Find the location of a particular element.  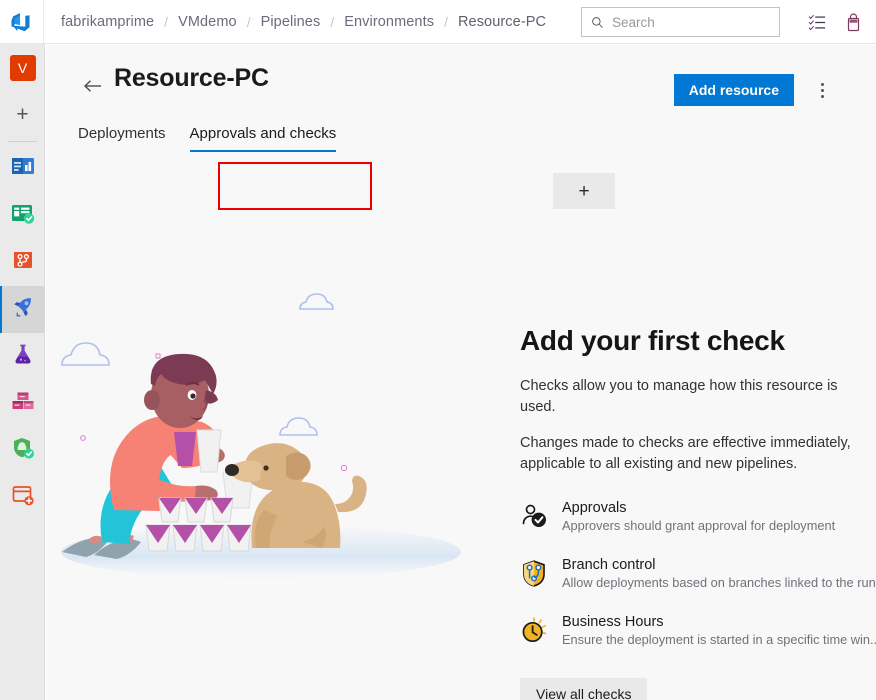

check-name: Approvals is located at coordinates (594, 508).